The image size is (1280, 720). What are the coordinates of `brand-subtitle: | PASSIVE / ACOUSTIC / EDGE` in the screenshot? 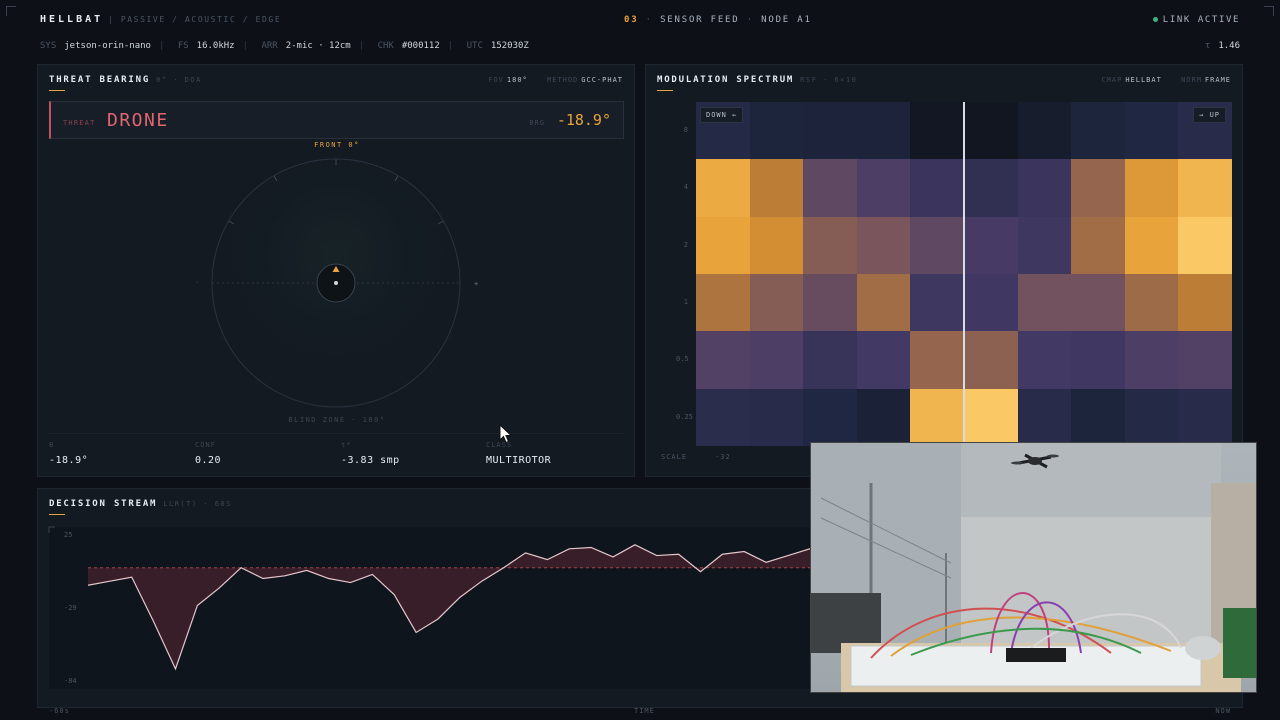 It's located at (195, 19).